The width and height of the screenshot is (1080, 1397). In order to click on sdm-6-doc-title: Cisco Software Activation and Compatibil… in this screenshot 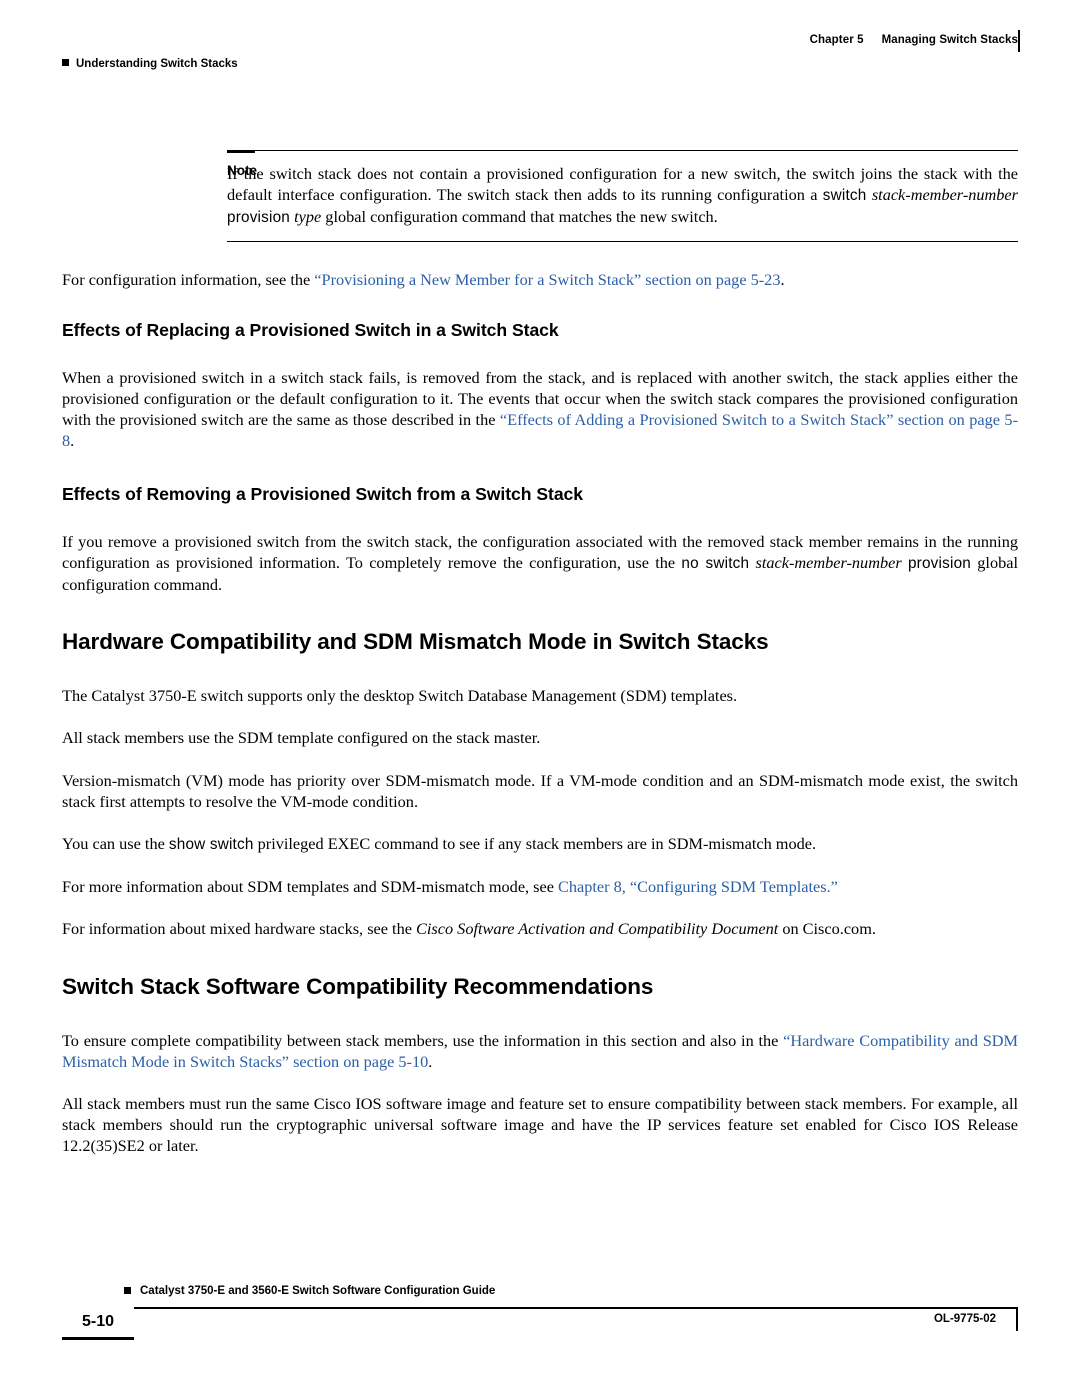, I will do `click(597, 929)`.